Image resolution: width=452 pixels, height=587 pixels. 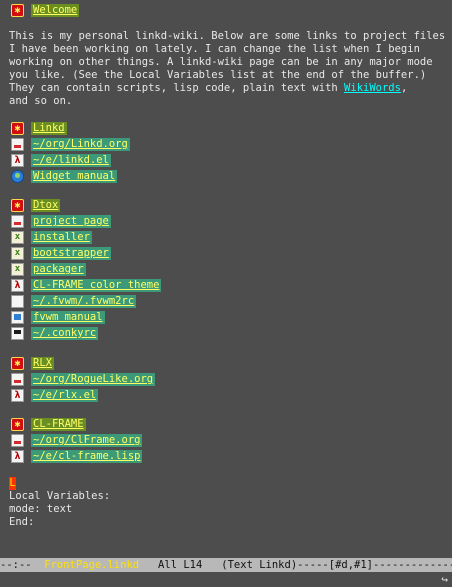 What do you see at coordinates (22, 565) in the screenshot?
I see `modeline-status: --:--` at bounding box center [22, 565].